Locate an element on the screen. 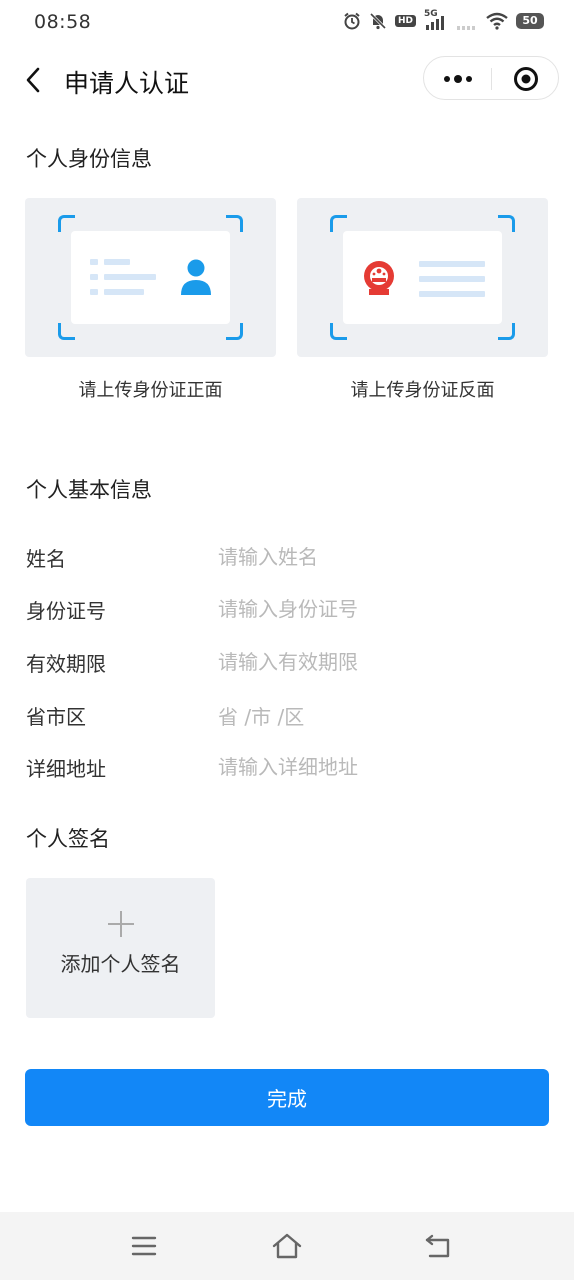  name-input is located at coordinates (383, 557).